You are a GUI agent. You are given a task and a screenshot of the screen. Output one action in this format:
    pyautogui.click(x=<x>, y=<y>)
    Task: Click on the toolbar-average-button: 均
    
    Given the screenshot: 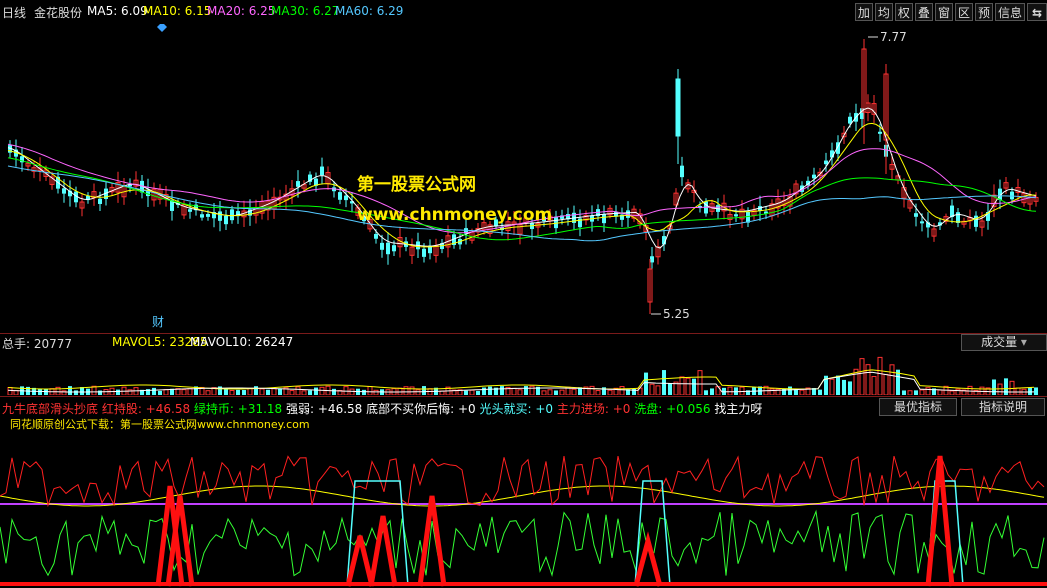 What is the action you would take?
    pyautogui.click(x=883, y=12)
    